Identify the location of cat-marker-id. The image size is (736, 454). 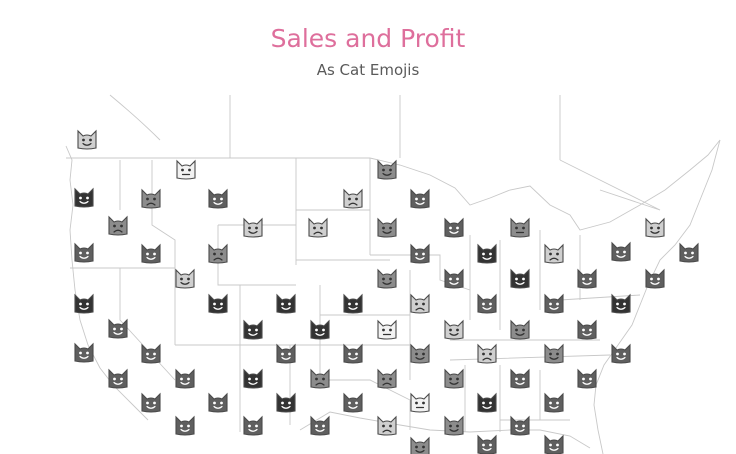
(151, 198).